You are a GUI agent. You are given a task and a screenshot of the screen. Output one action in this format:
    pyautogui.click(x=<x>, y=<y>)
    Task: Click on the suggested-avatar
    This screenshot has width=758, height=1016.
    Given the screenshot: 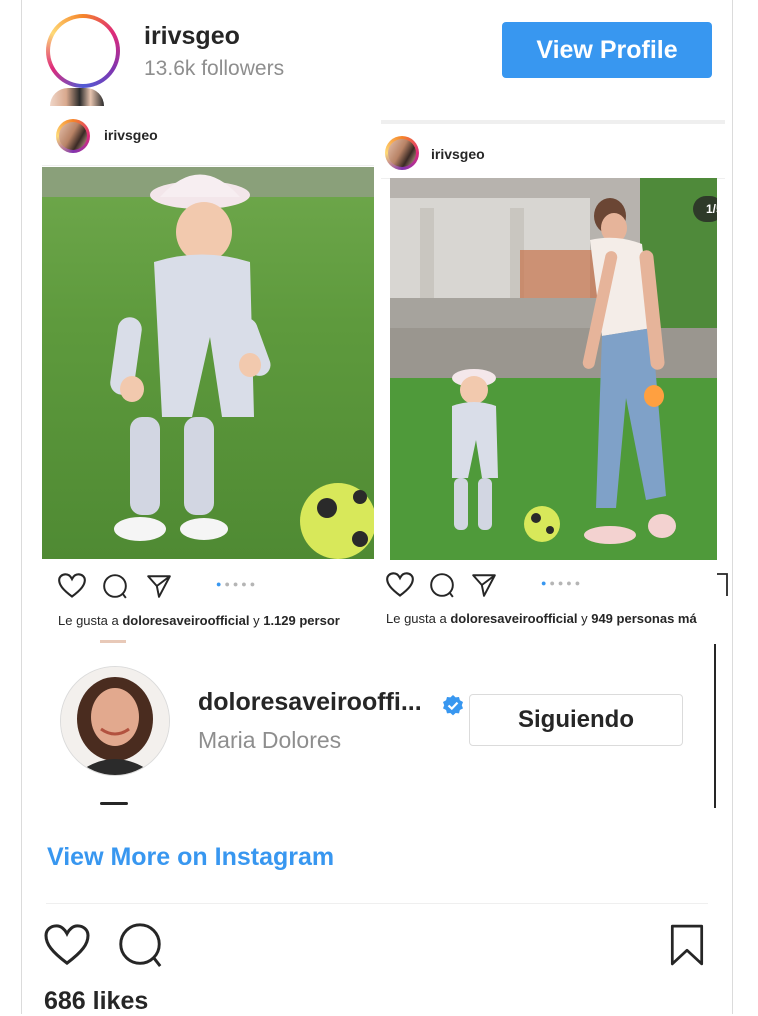 What is the action you would take?
    pyautogui.click(x=115, y=721)
    